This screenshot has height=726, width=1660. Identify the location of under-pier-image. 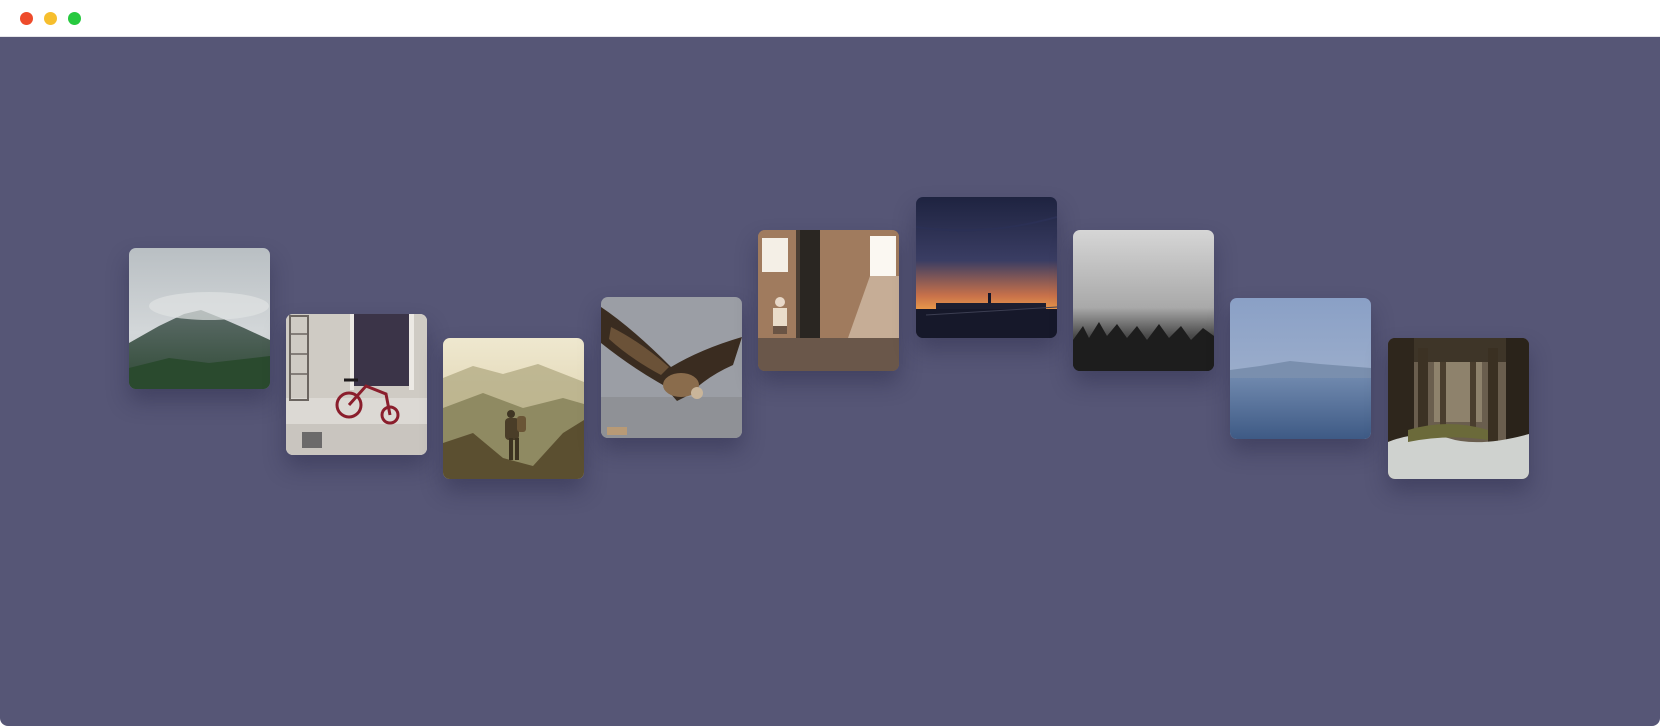
(1458, 408).